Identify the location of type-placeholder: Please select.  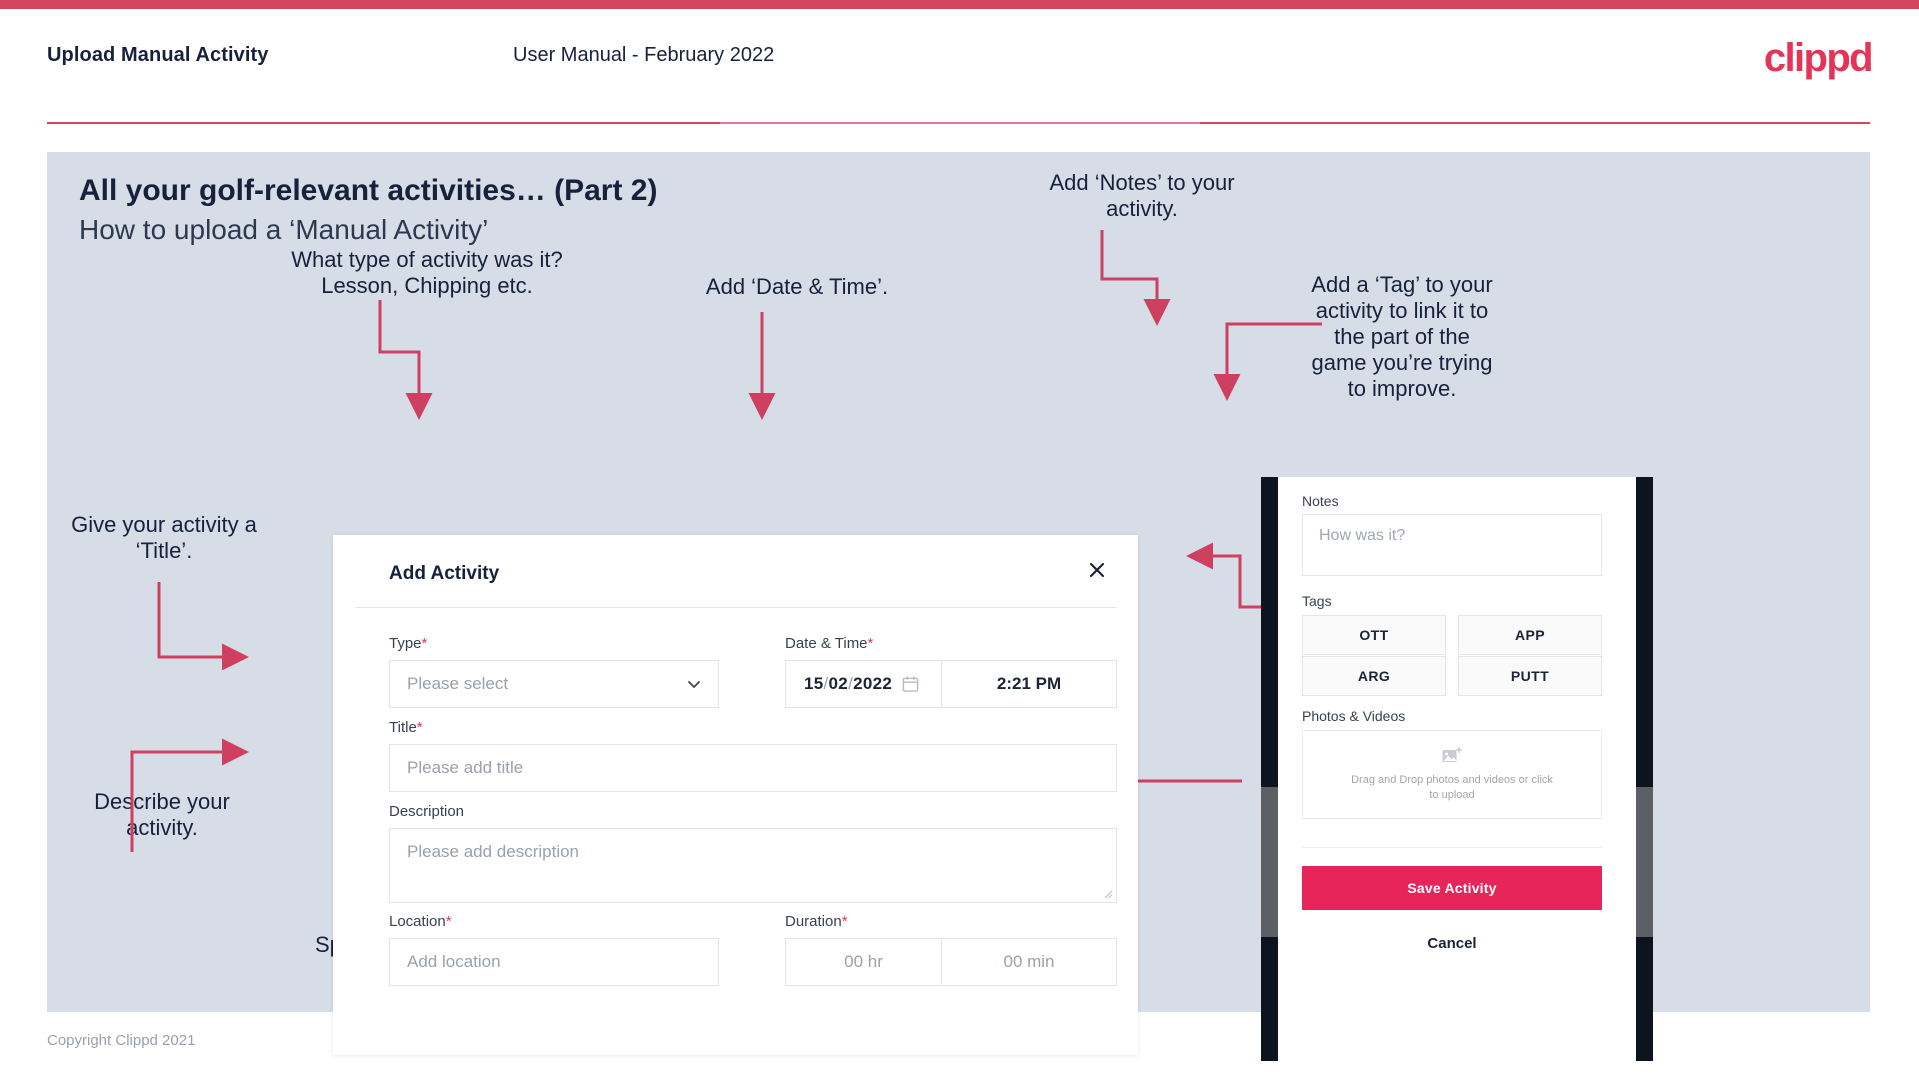
(458, 683).